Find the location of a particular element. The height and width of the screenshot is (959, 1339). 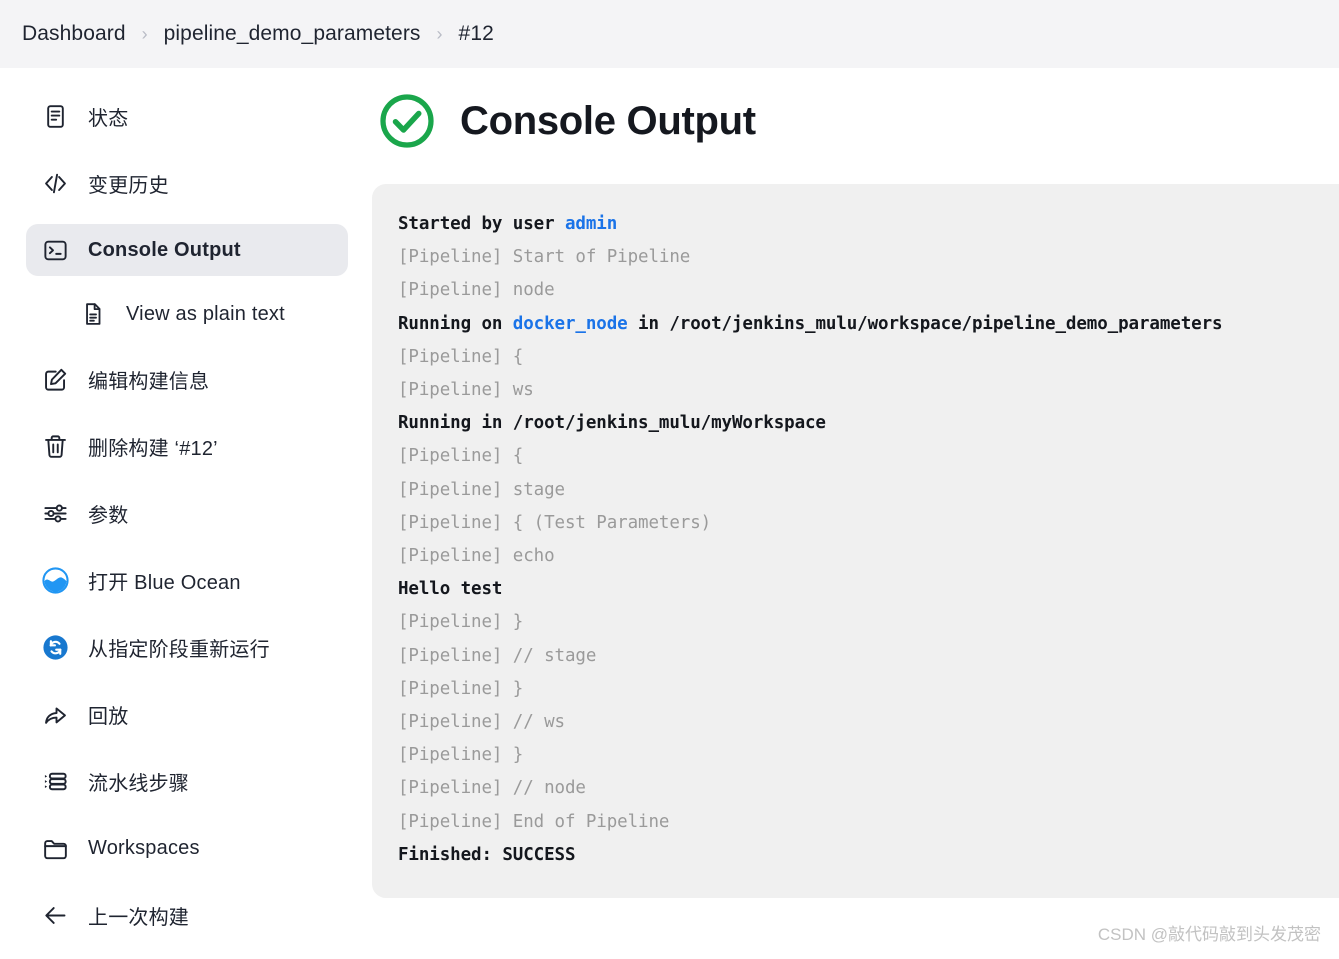

sidebar-item-8: 打开 Blue Ocean is located at coordinates (187, 580).